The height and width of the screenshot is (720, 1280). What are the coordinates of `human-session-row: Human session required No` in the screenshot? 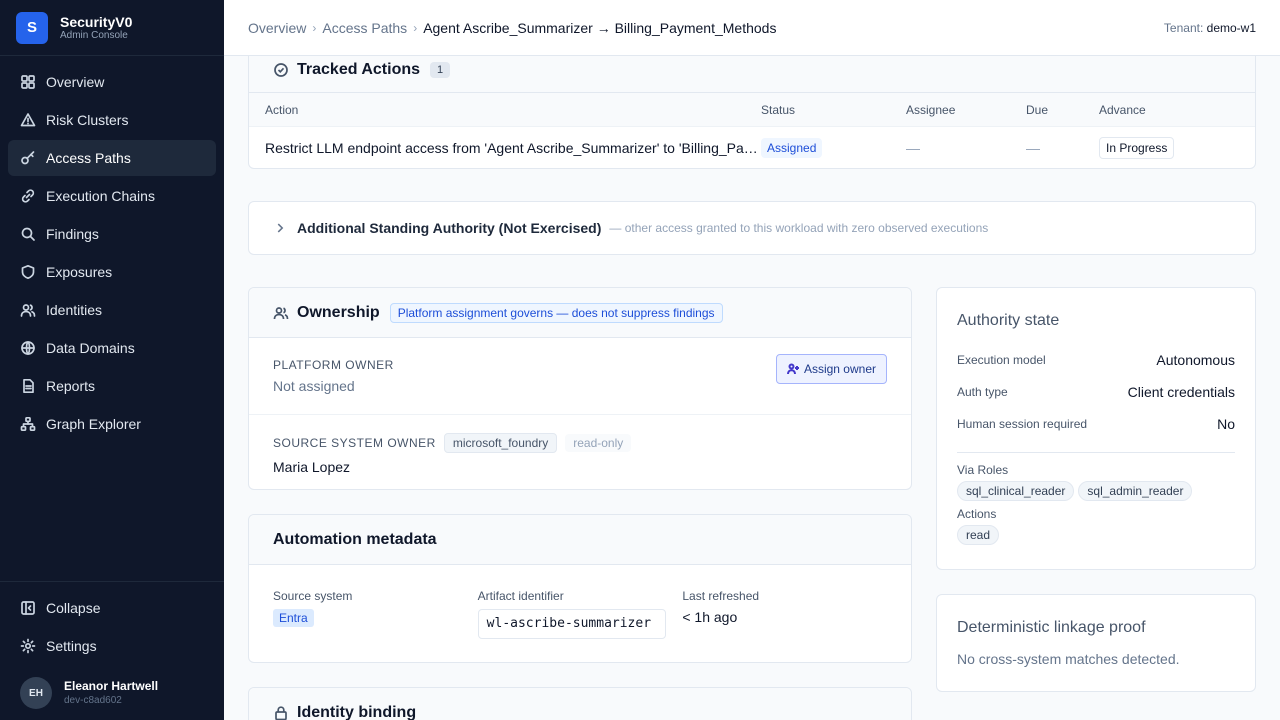 It's located at (1096, 424).